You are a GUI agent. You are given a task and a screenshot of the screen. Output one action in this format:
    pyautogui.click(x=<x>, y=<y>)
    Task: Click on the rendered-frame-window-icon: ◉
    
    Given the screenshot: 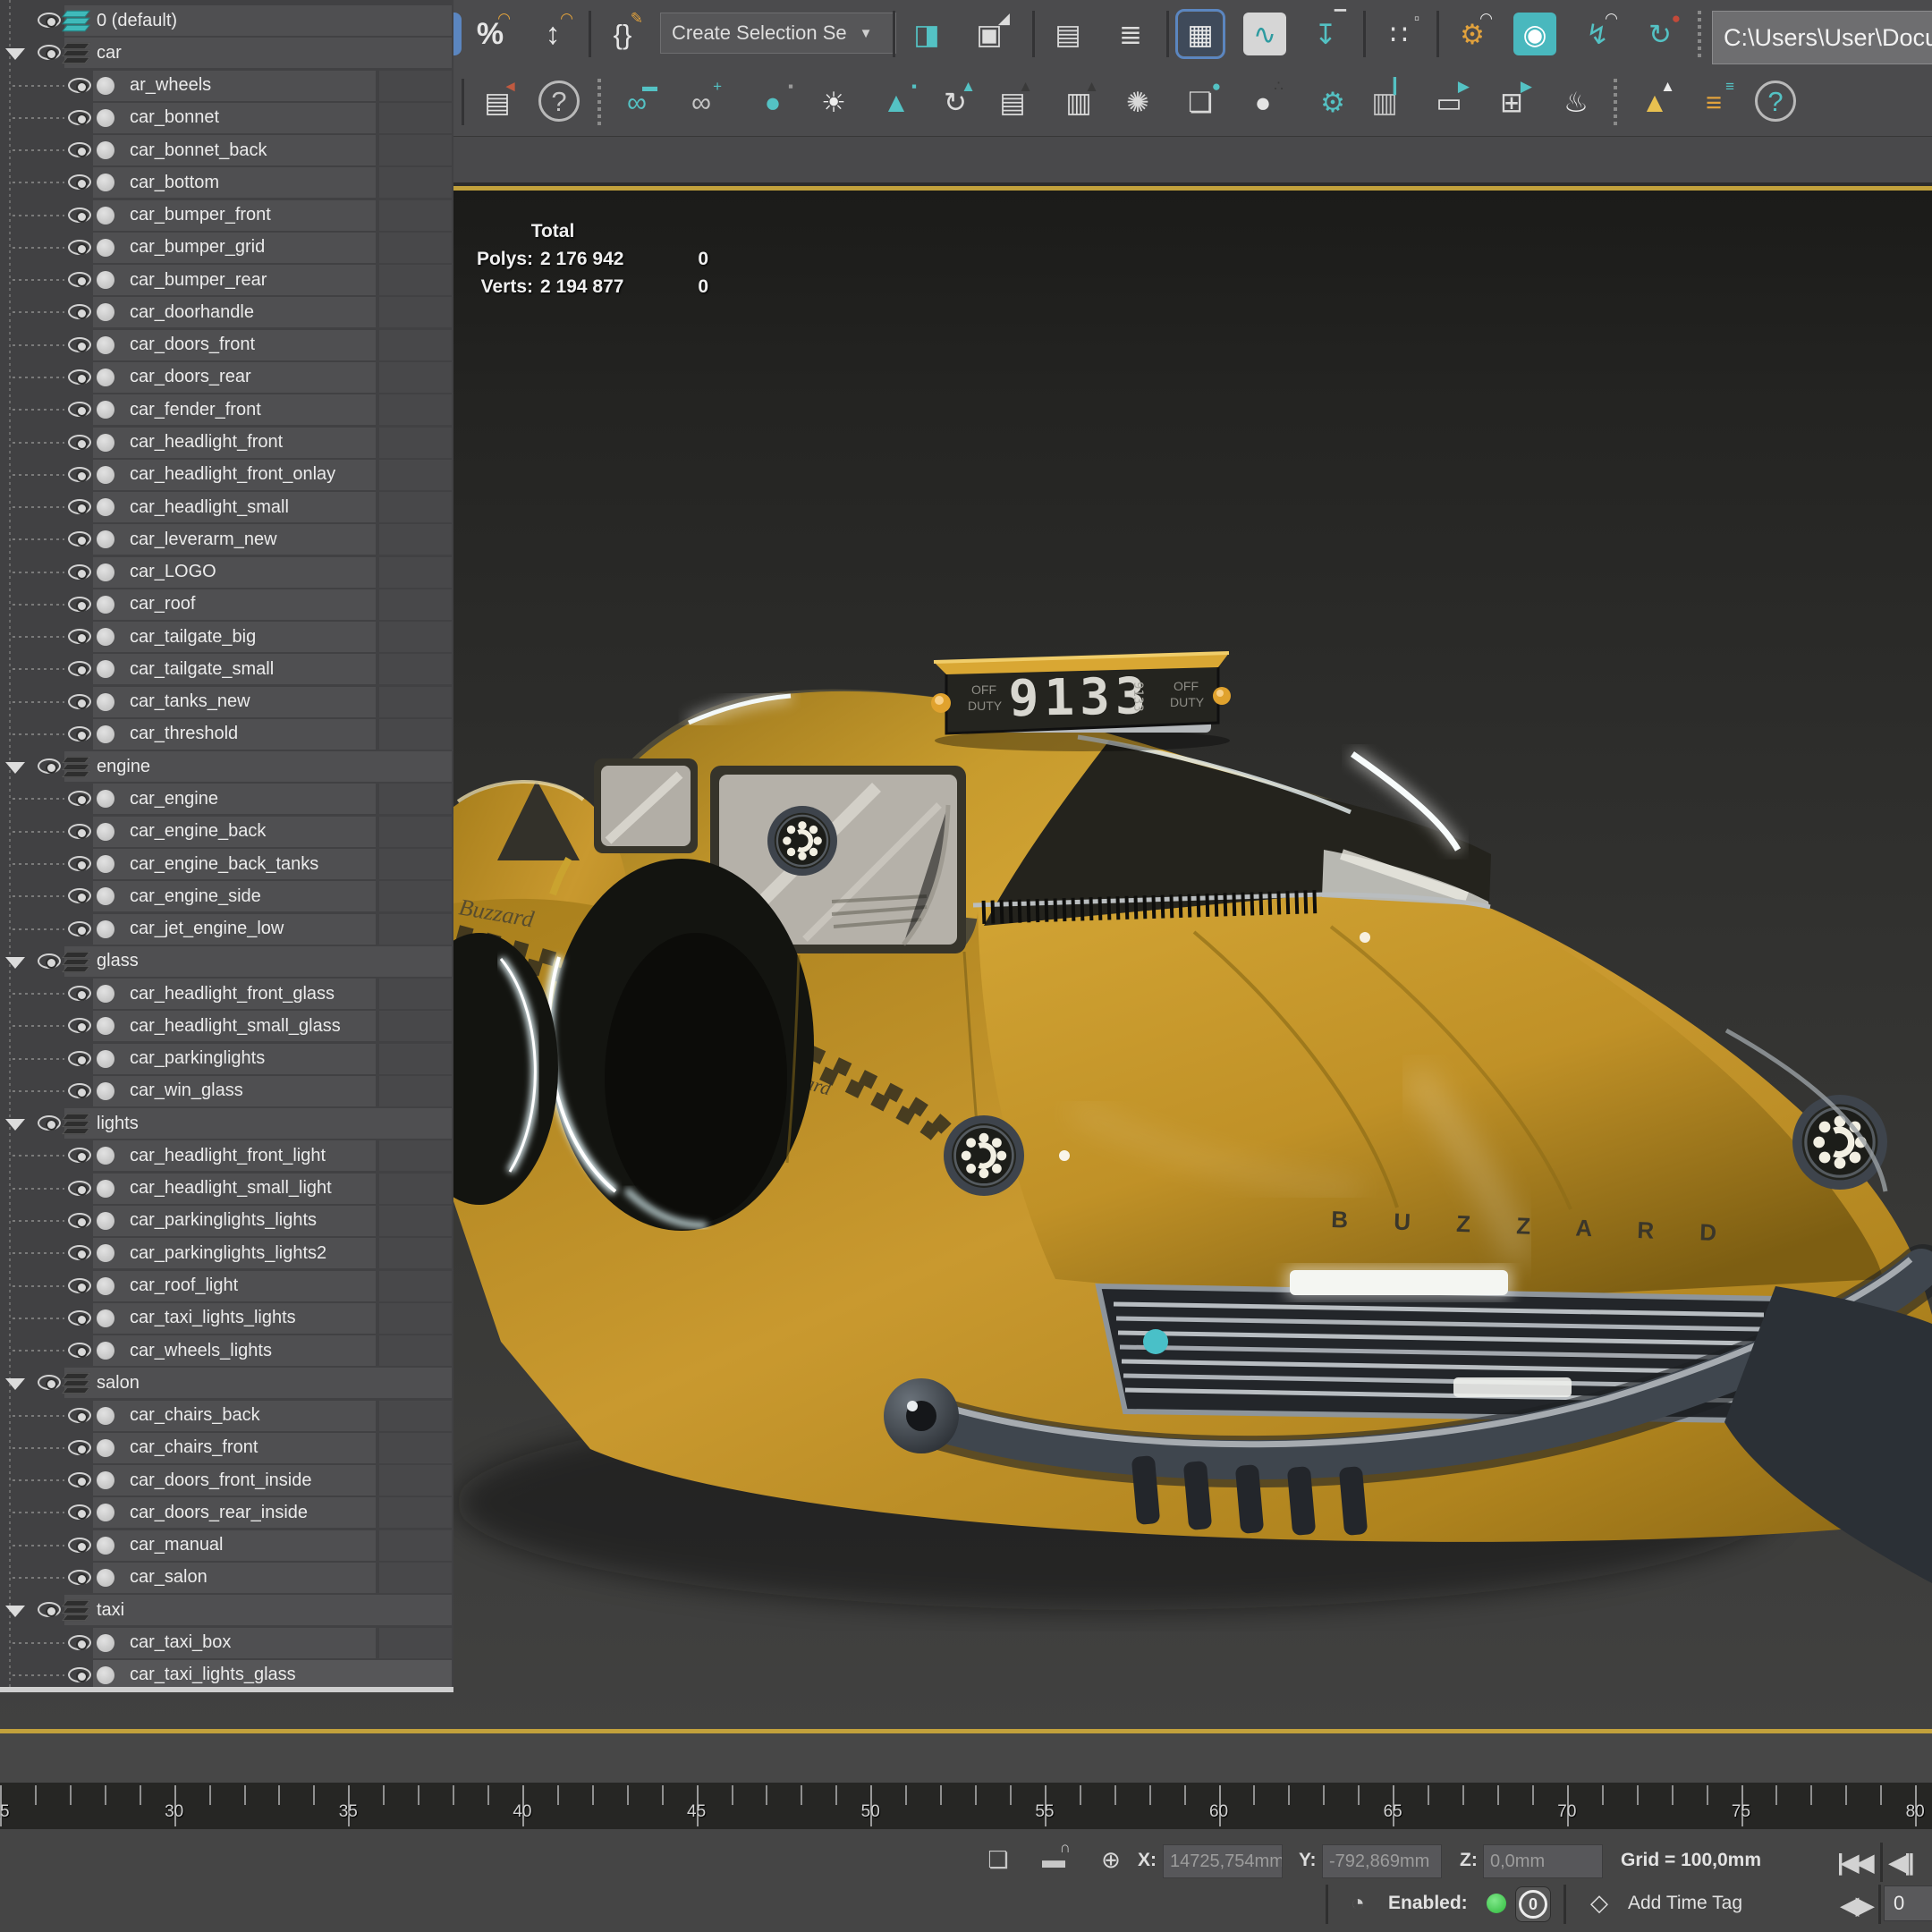 What is the action you would take?
    pyautogui.click(x=1534, y=34)
    